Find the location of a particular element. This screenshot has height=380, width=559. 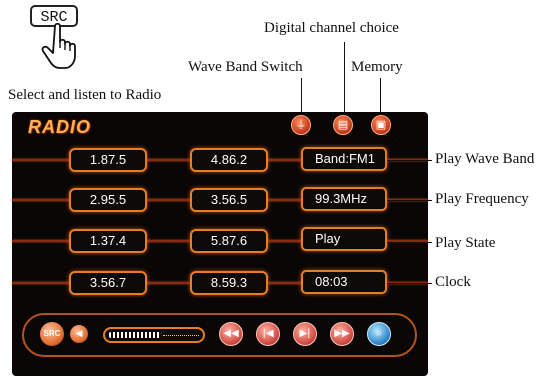

clock-label: Clock is located at coordinates (453, 282).